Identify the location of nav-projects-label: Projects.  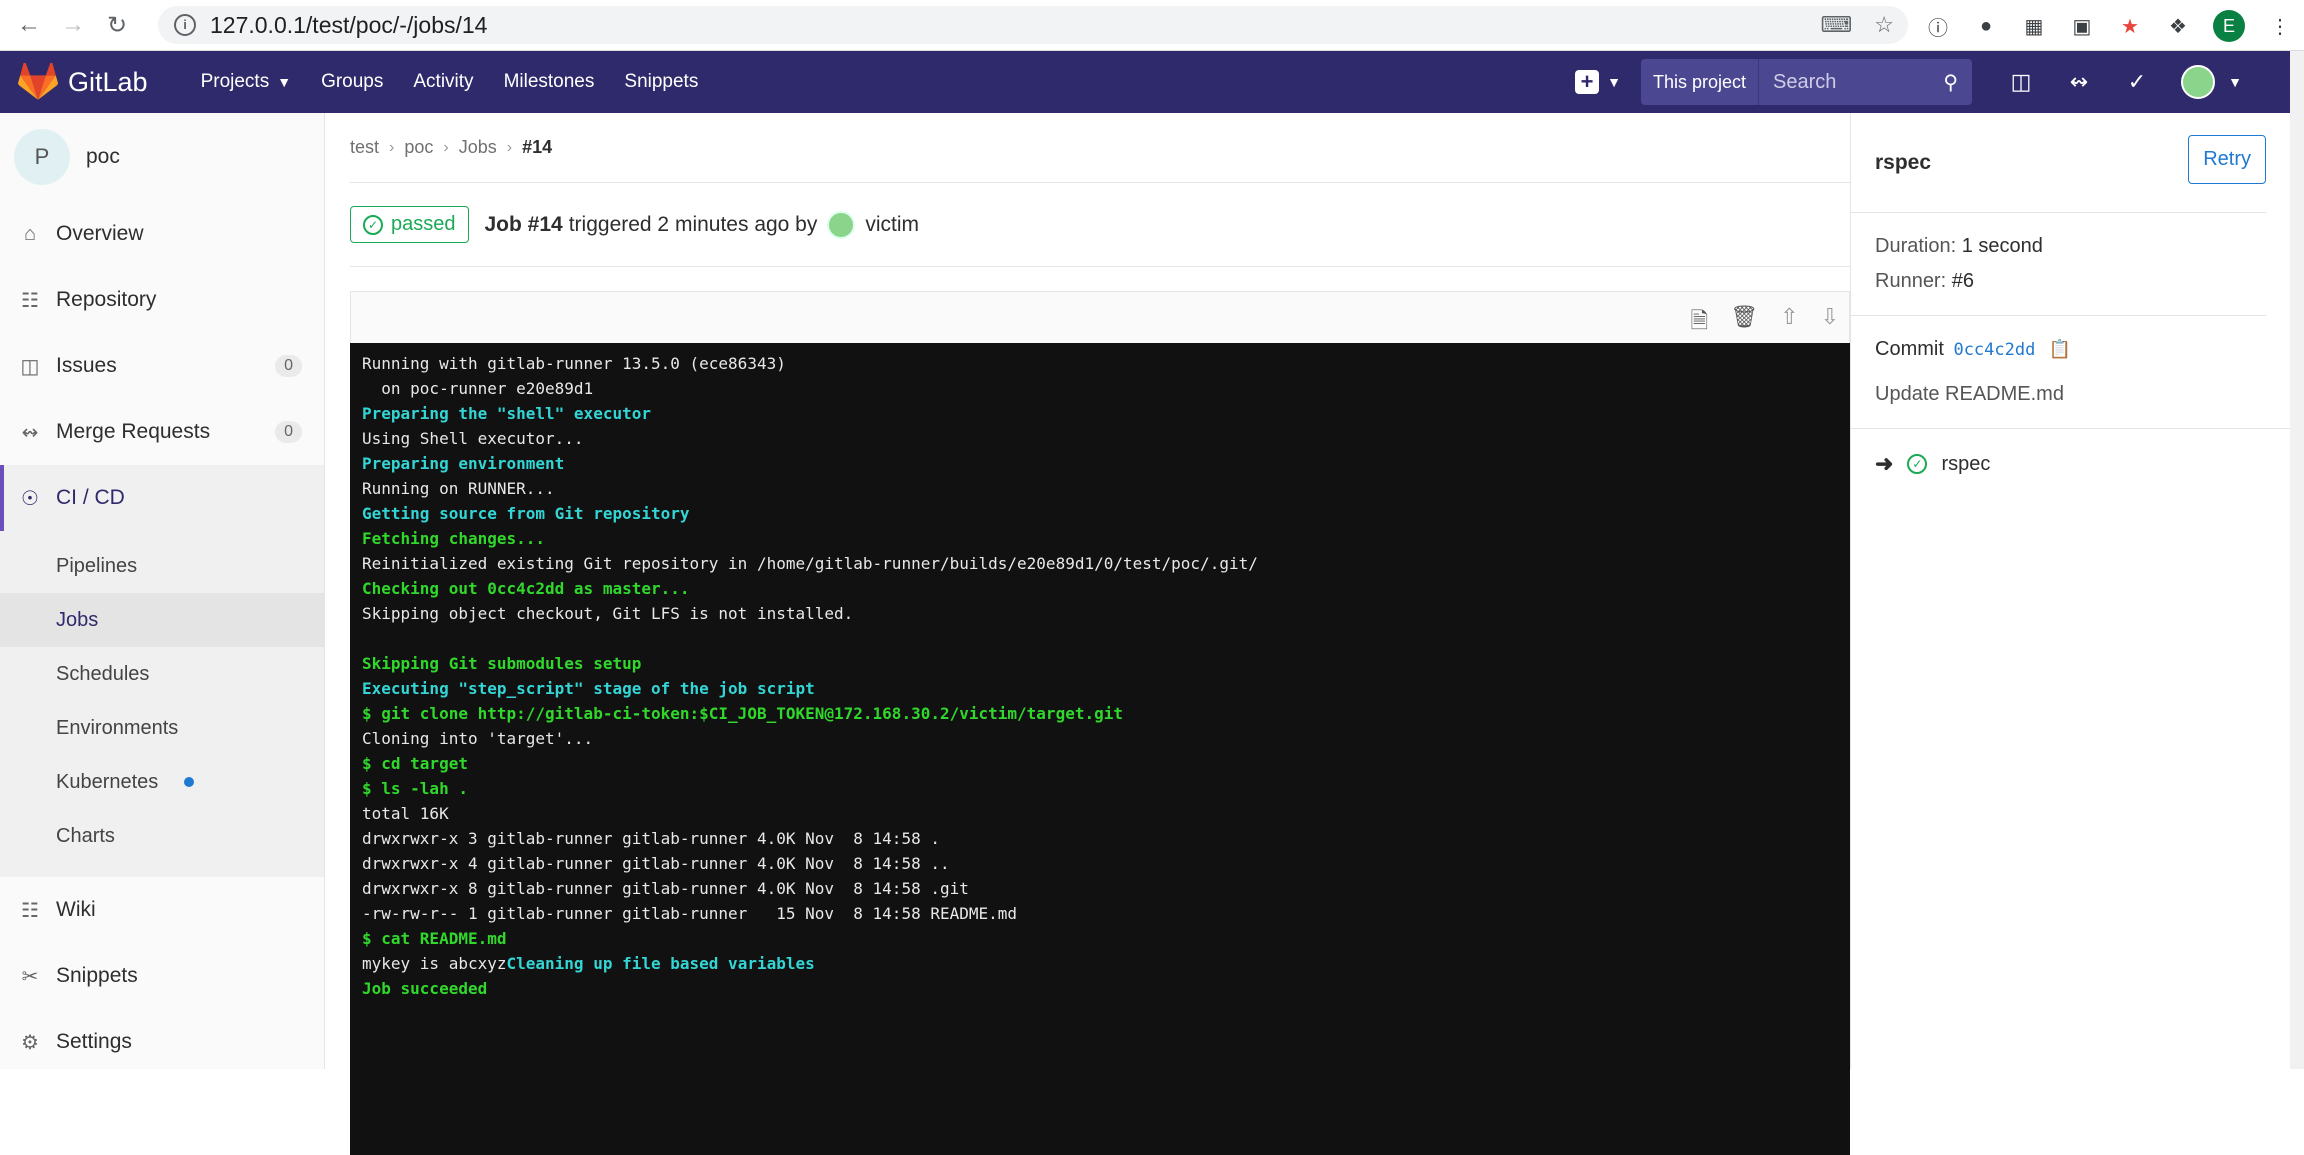
(235, 81).